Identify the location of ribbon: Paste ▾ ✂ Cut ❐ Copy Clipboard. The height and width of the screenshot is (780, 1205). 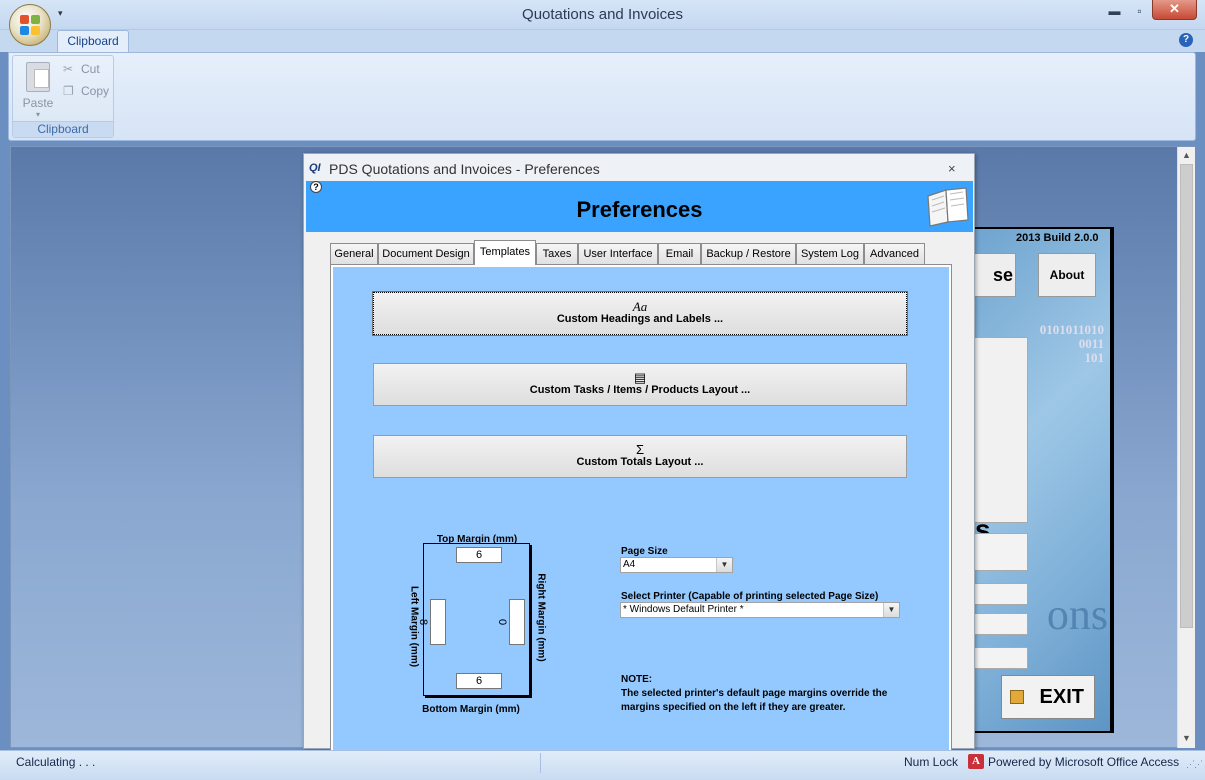
(602, 96).